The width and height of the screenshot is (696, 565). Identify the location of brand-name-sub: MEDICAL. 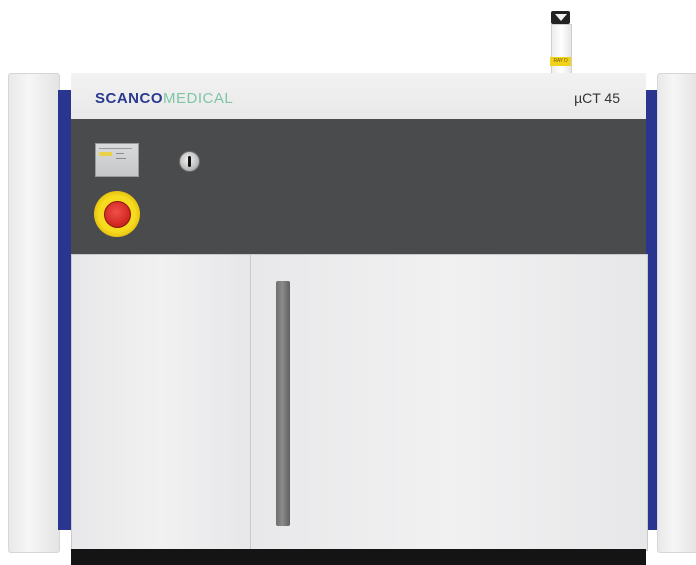
(198, 98).